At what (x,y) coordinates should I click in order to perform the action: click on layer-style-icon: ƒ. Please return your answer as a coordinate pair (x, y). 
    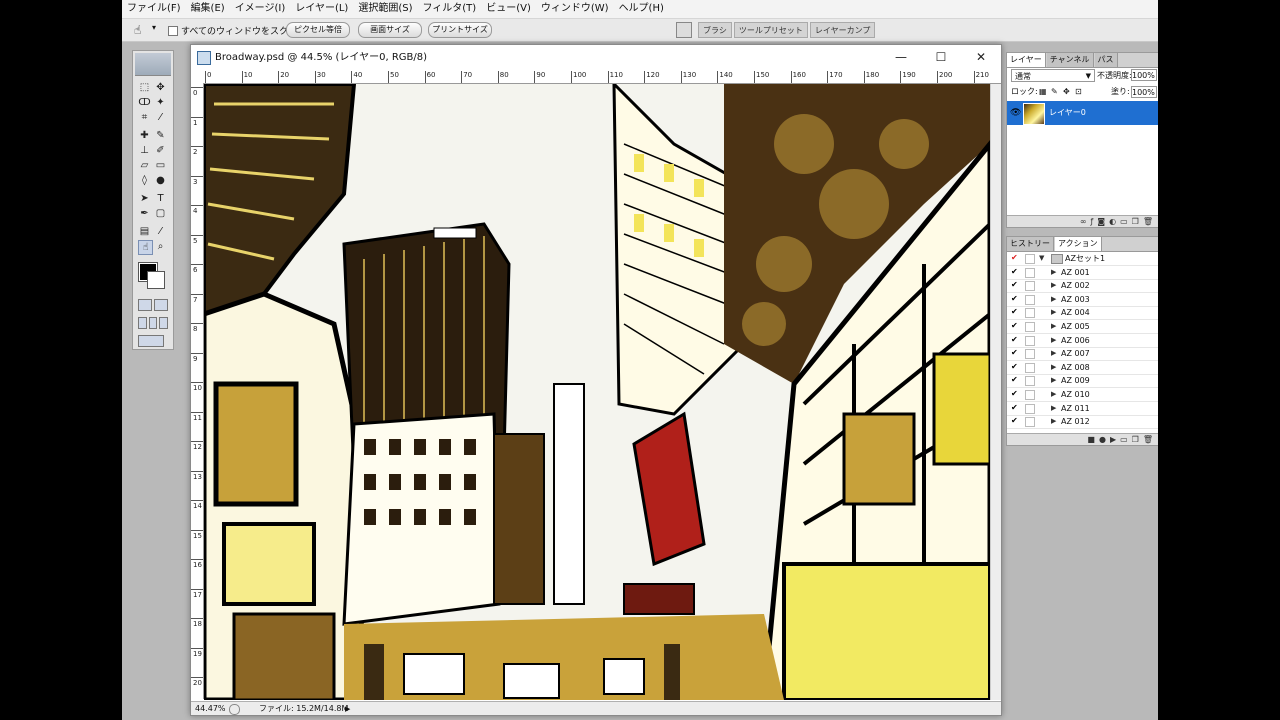
    Looking at the image, I should click on (1092, 221).